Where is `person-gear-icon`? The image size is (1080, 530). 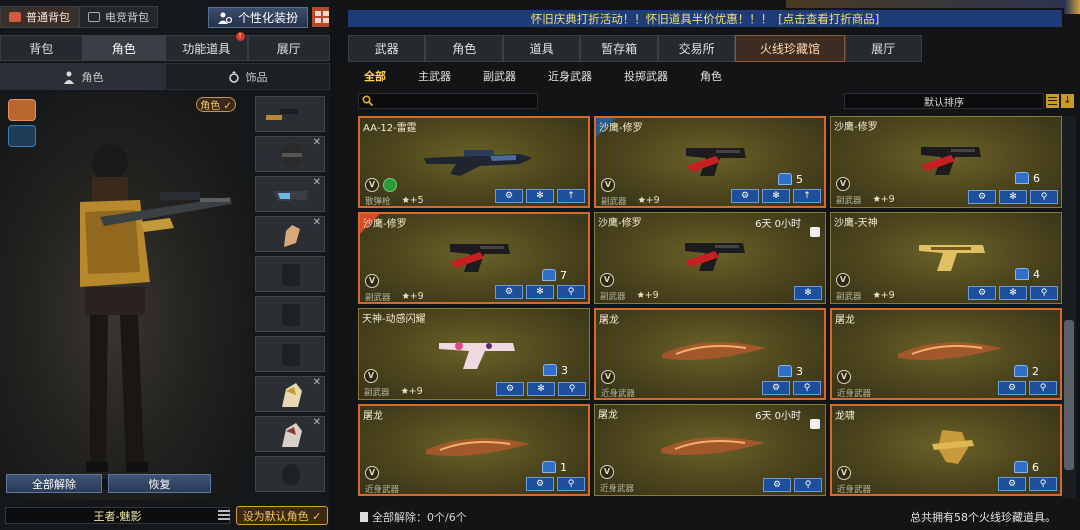
person-gear-icon is located at coordinates (224, 18).